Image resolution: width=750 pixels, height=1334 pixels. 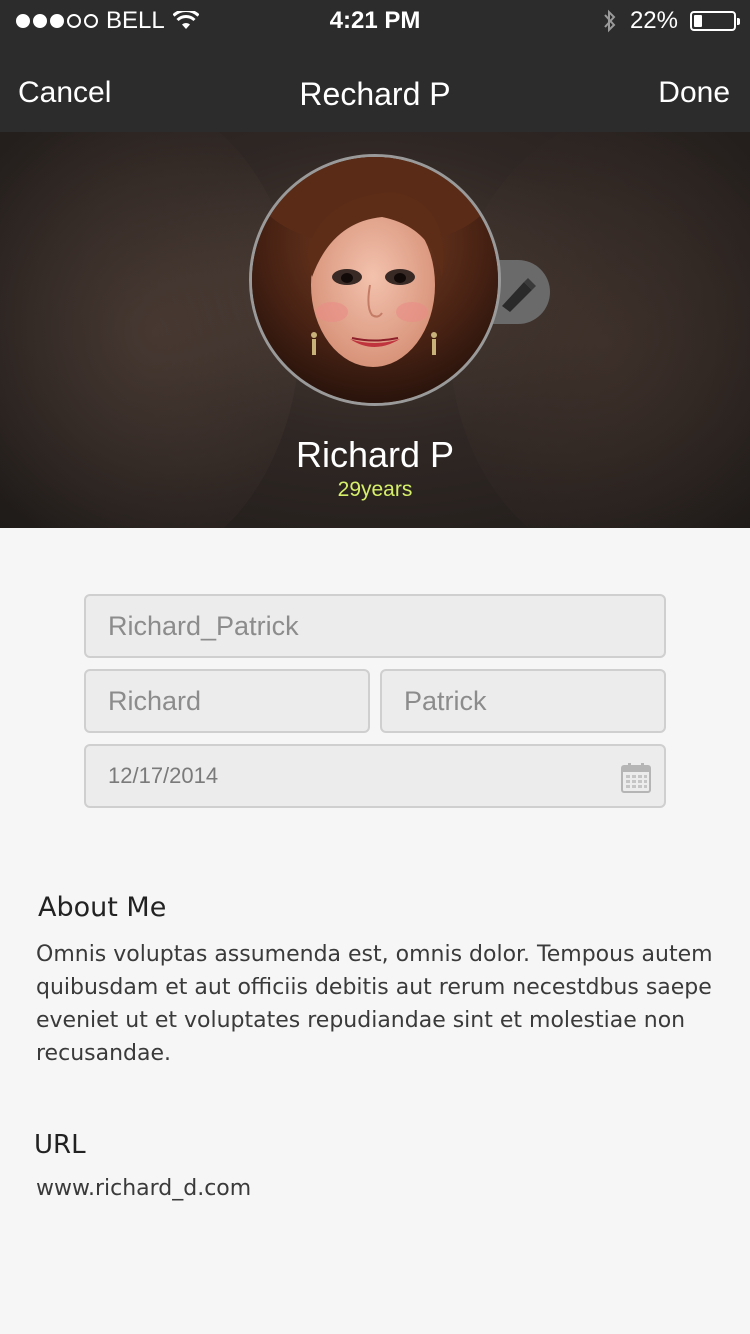 What do you see at coordinates (227, 701) in the screenshot?
I see `first-name-field: Richard` at bounding box center [227, 701].